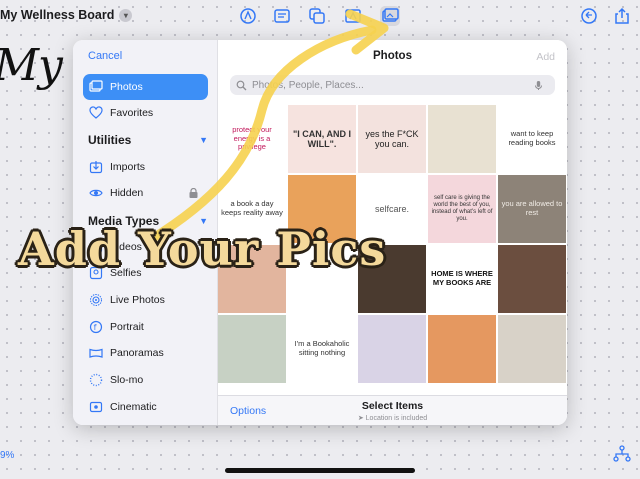 The width and height of the screenshot is (640, 479). Describe the element at coordinates (391, 208) in the screenshot. I see `photo-caption: selfcare.` at that location.